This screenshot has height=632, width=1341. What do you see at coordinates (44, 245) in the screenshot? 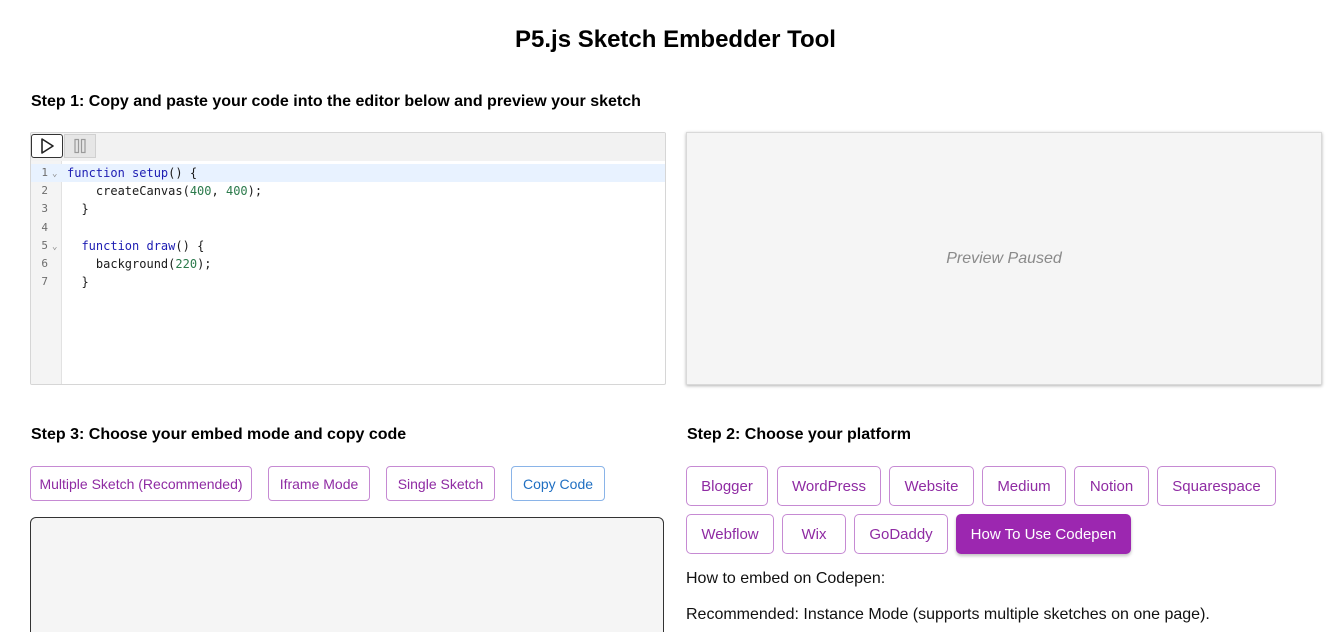
I see `line-number: 5` at bounding box center [44, 245].